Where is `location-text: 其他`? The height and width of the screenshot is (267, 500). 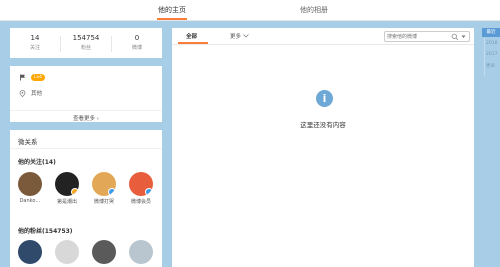
location-text: 其他 is located at coordinates (37, 94).